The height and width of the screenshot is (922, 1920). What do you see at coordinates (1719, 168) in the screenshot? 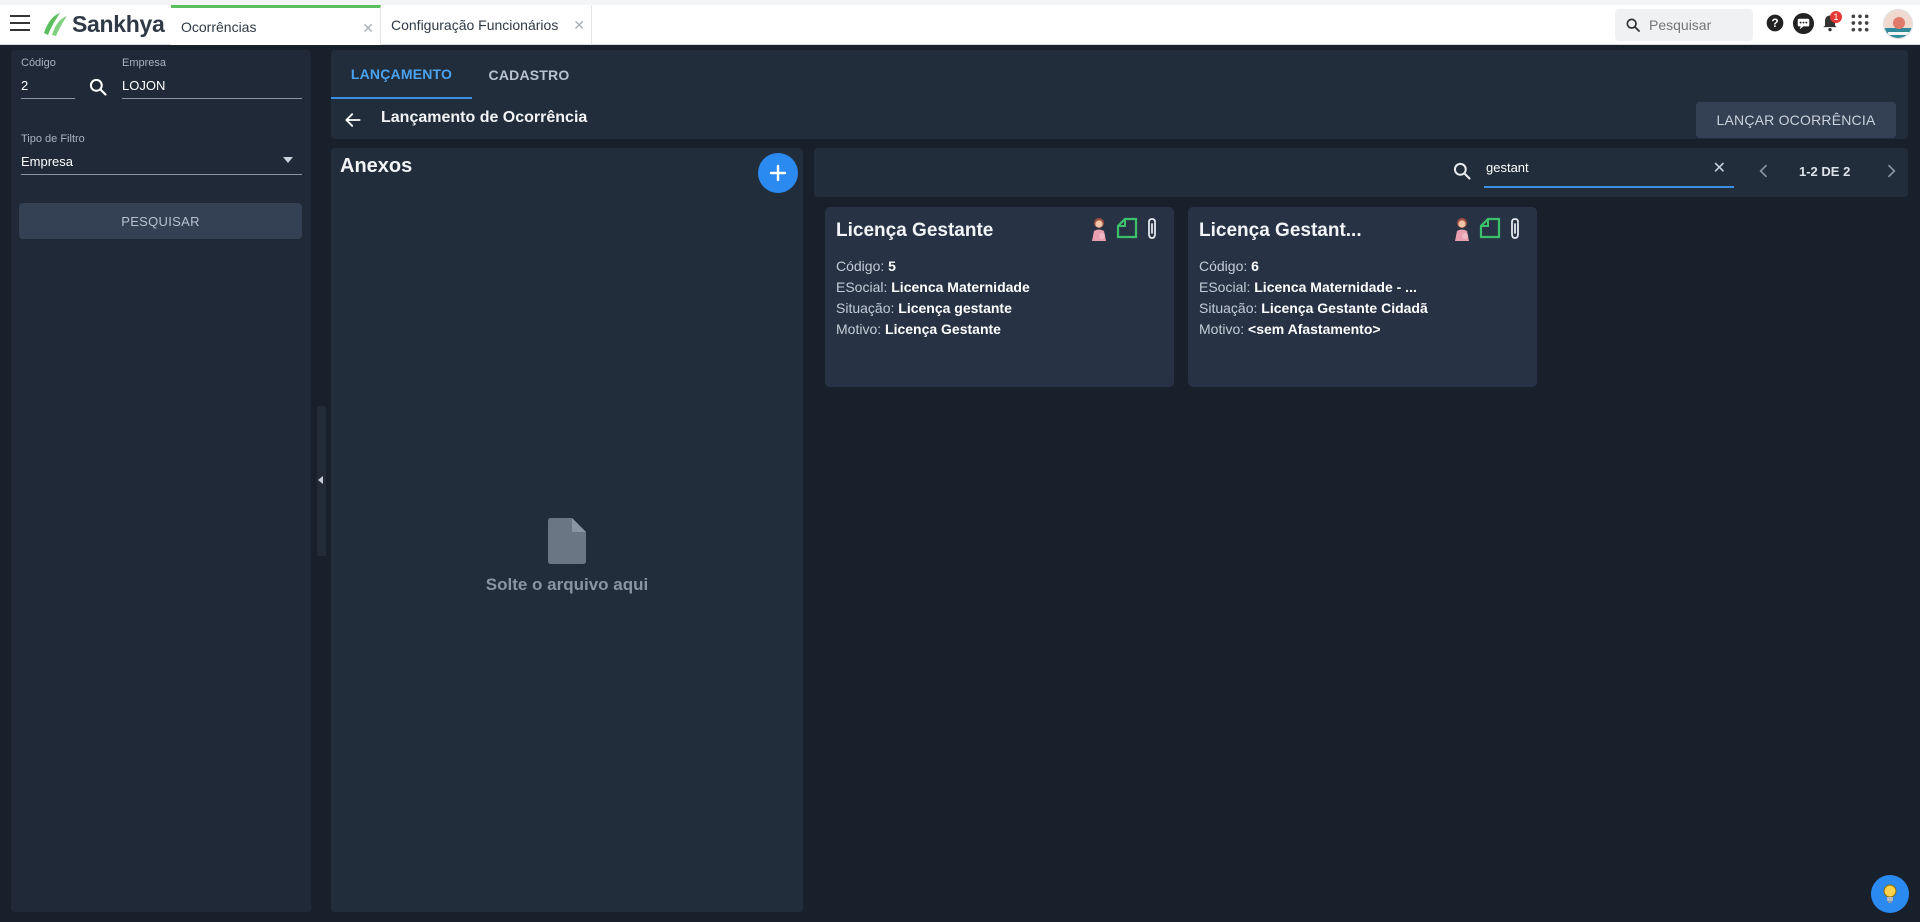
I see `clear-icon: ✕` at bounding box center [1719, 168].